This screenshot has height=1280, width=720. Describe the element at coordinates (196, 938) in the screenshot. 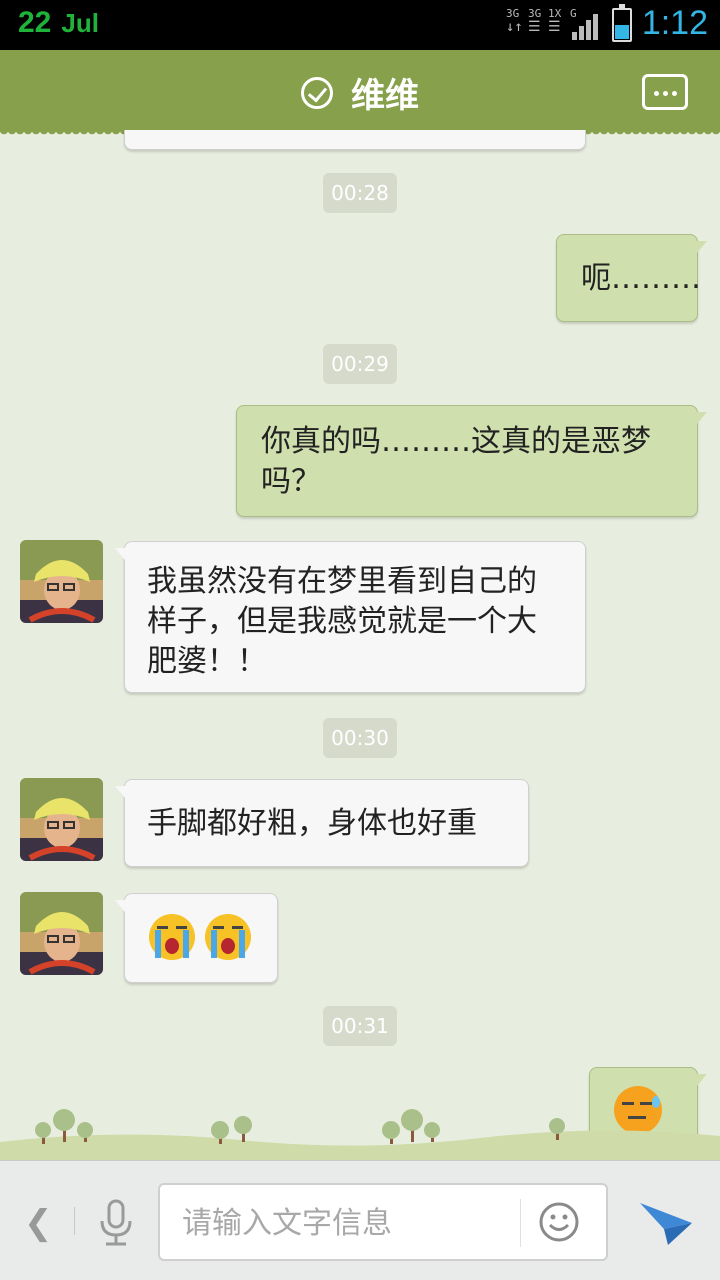

I see `message-bubble-incoming` at that location.